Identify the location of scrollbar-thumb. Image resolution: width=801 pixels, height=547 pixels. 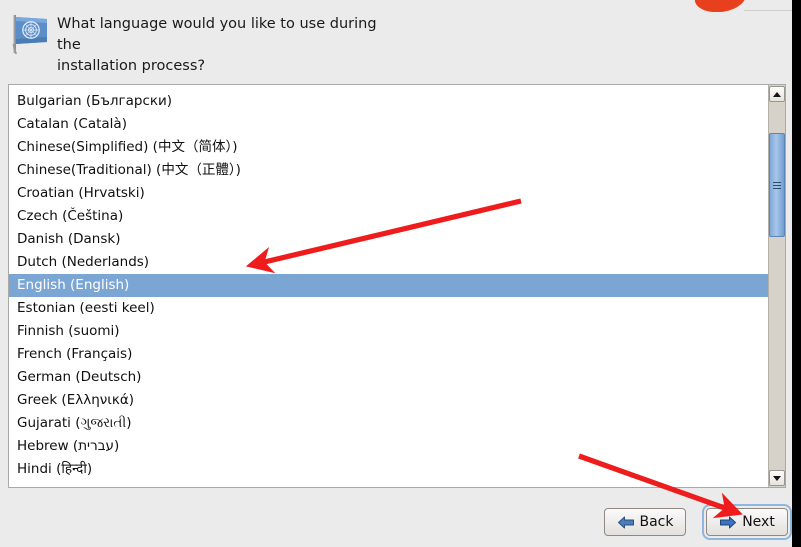
(777, 185).